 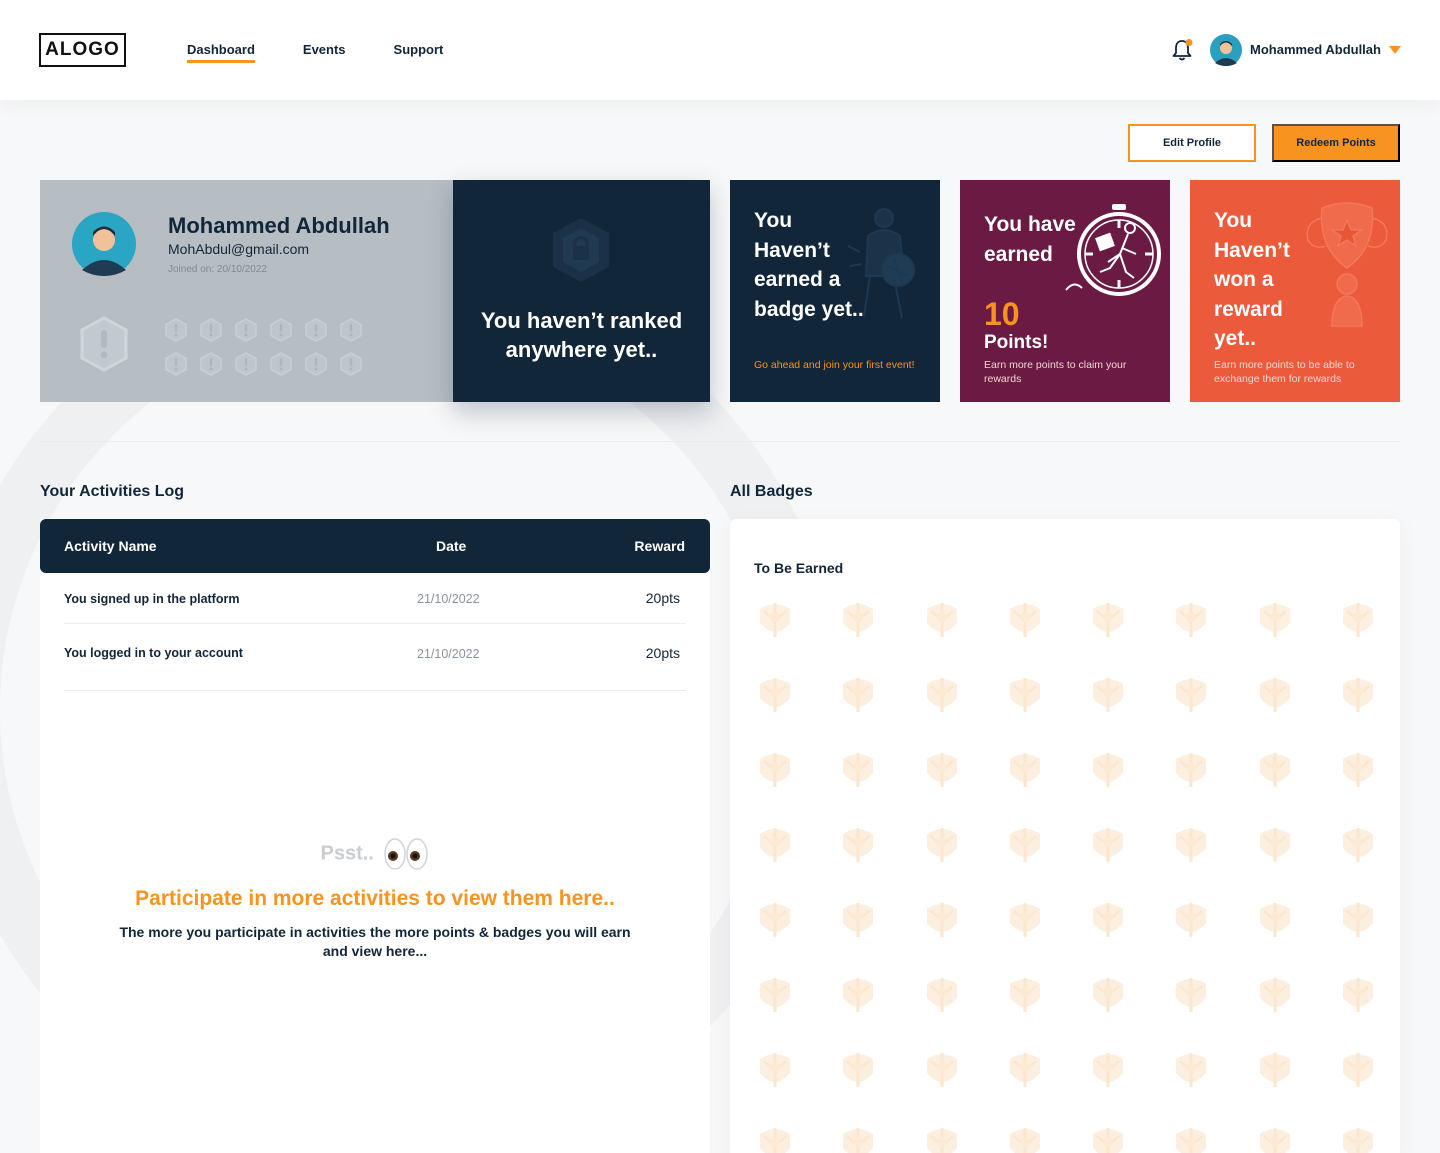 What do you see at coordinates (1336, 143) in the screenshot?
I see `redeem-points-button: Redeem Points` at bounding box center [1336, 143].